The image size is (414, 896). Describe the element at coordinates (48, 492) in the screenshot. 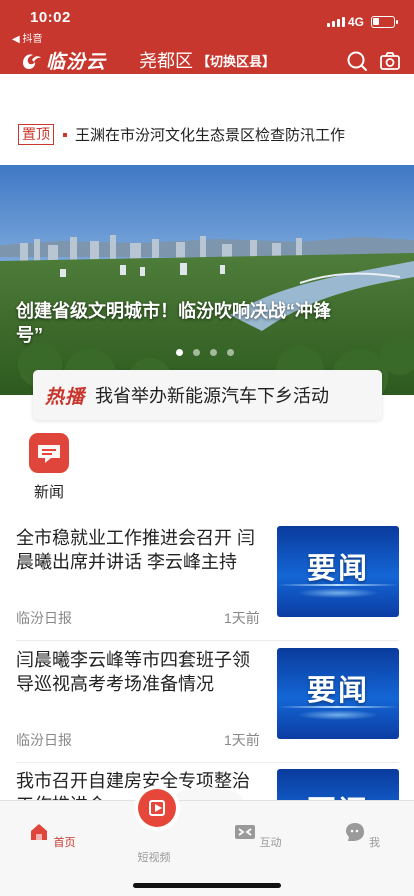

I see `channel-label: 新闻` at that location.